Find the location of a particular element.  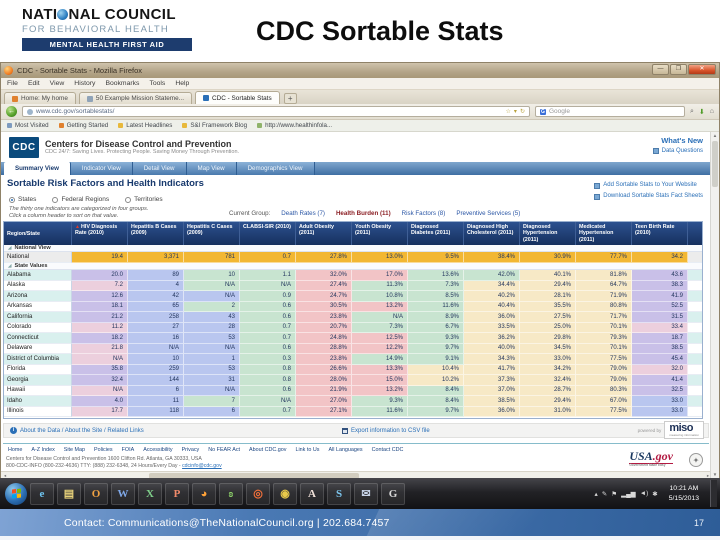

tab-indicator-view: Indicator View is located at coordinates (101, 168).